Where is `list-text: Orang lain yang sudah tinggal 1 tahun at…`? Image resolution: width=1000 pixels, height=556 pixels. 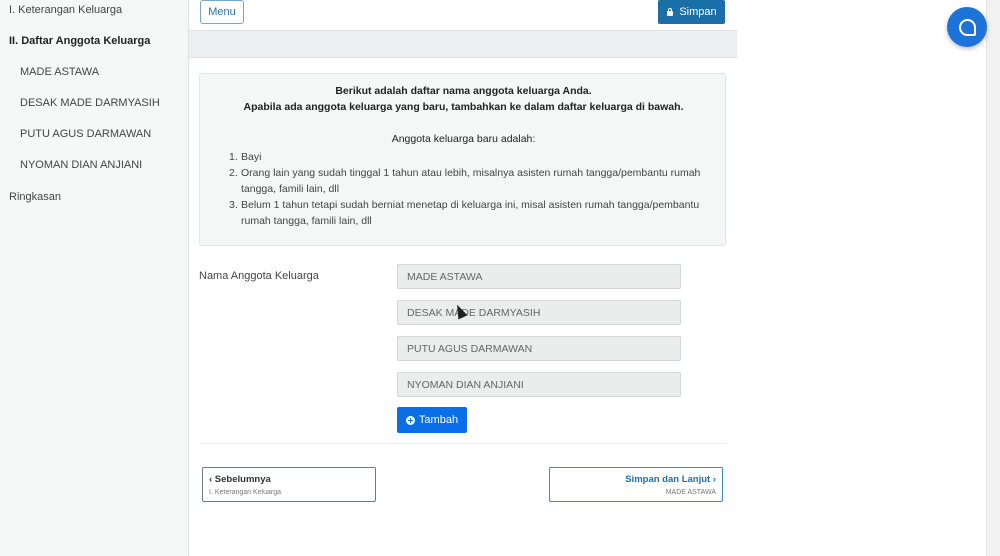
list-text: Orang lain yang sudah tinggal 1 tahun at… is located at coordinates (471, 181).